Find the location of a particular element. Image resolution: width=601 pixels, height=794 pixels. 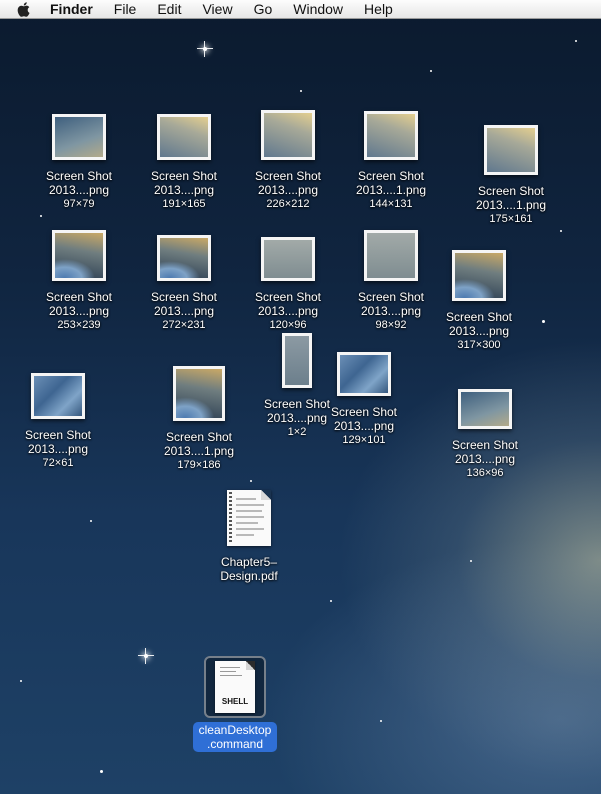

image-dimensions: 317×300 is located at coordinates (479, 345).